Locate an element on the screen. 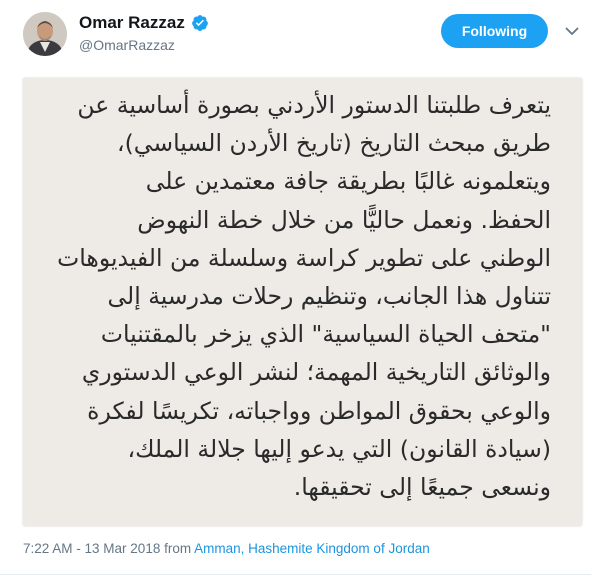 This screenshot has width=591, height=580. name-row: Omar Razzaz is located at coordinates (144, 23).